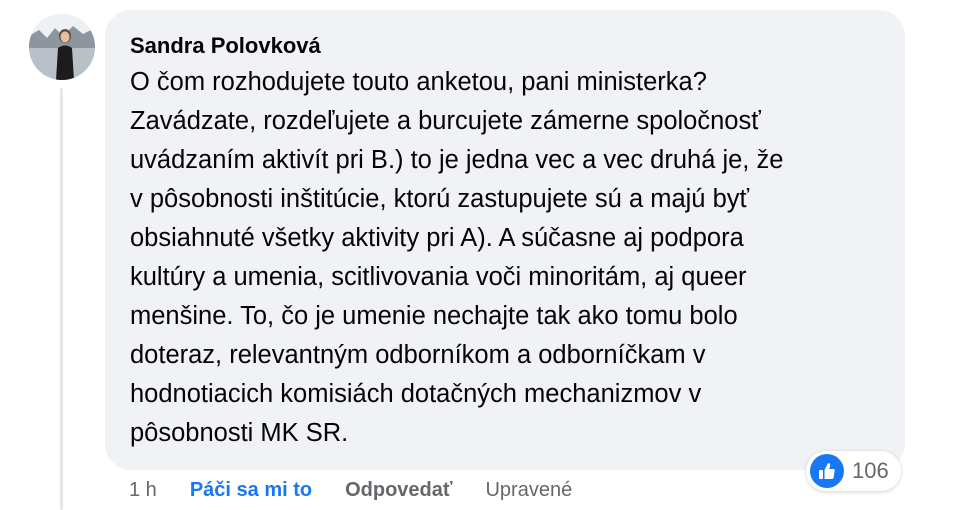 This screenshot has height=510, width=980. What do you see at coordinates (528, 490) in the screenshot?
I see `edited-label: Upravené` at bounding box center [528, 490].